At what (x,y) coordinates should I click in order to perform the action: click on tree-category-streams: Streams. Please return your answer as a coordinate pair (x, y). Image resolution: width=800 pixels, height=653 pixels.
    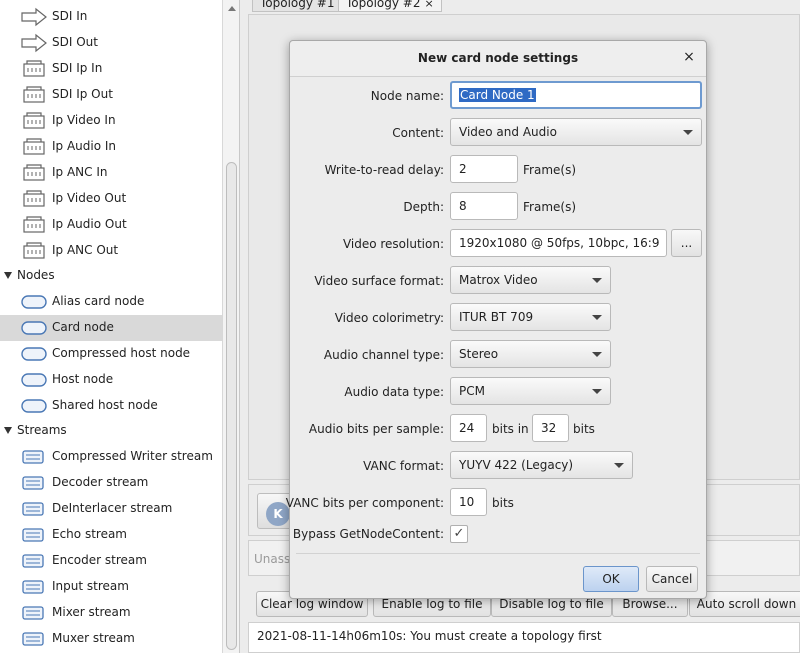
    Looking at the image, I should click on (111, 431).